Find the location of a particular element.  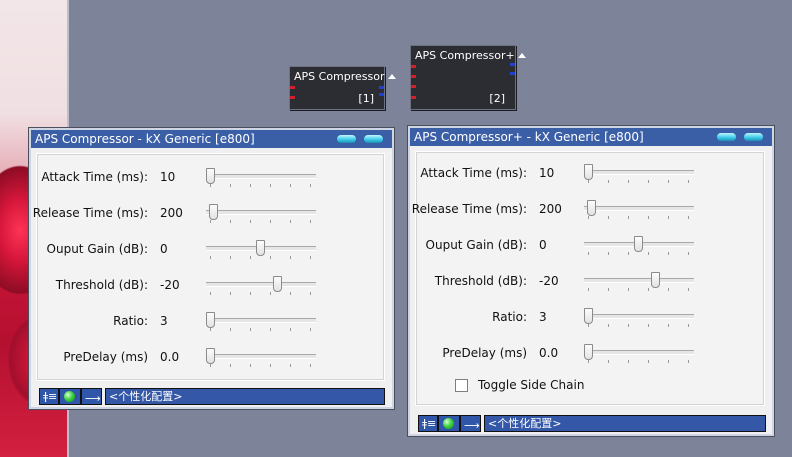

param-value: 200 is located at coordinates (550, 209).